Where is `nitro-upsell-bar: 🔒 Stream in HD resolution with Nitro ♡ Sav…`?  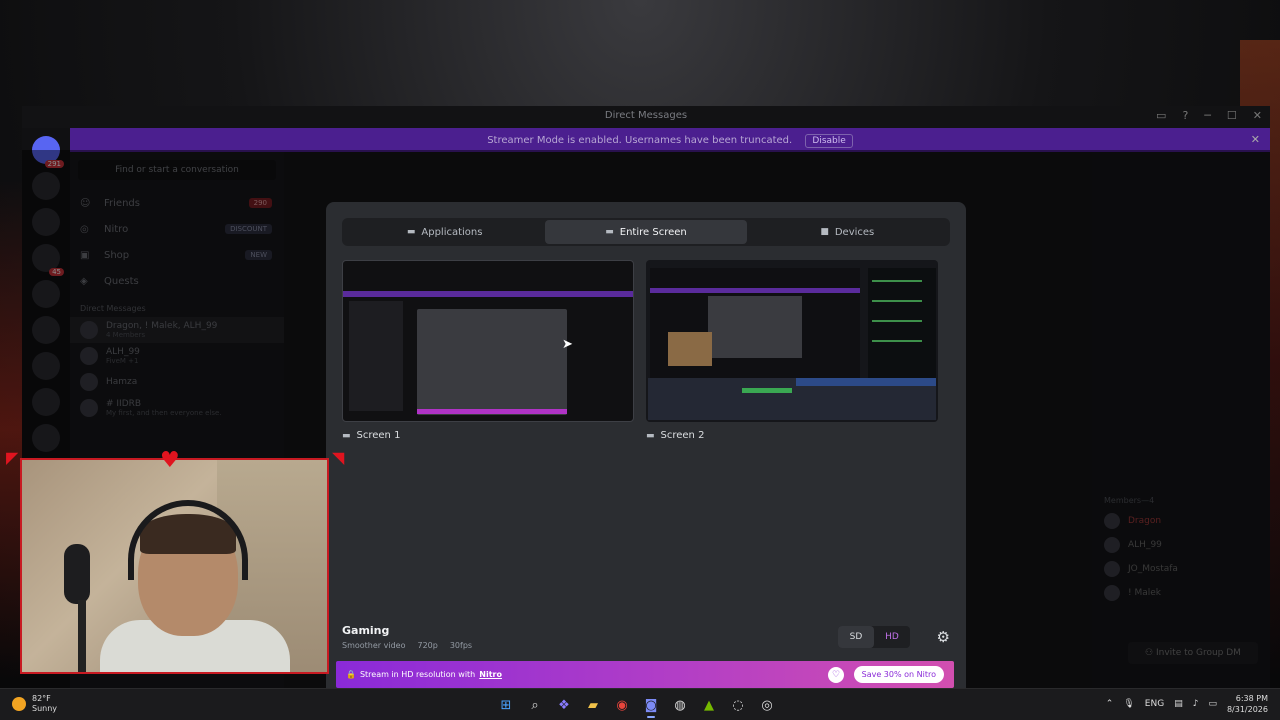
nitro-upsell-bar: 🔒 Stream in HD resolution with Nitro ♡ Sav… is located at coordinates (645, 674).